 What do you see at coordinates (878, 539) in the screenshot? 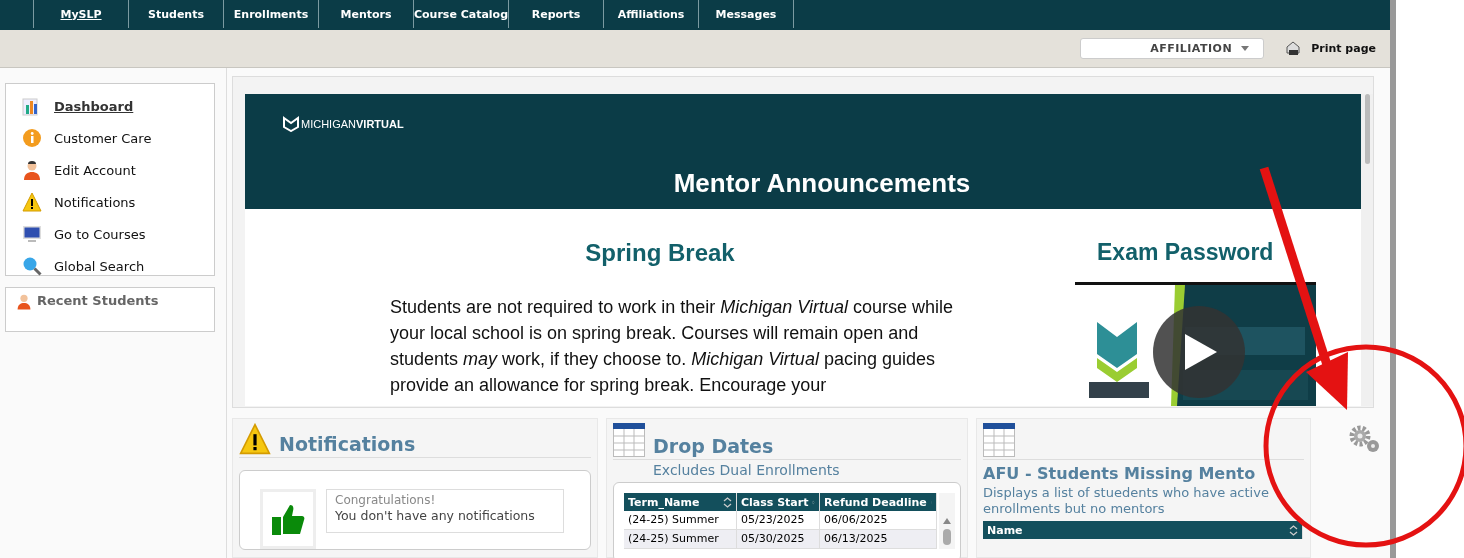
I see `table-cell: 06/13/2025` at bounding box center [878, 539].